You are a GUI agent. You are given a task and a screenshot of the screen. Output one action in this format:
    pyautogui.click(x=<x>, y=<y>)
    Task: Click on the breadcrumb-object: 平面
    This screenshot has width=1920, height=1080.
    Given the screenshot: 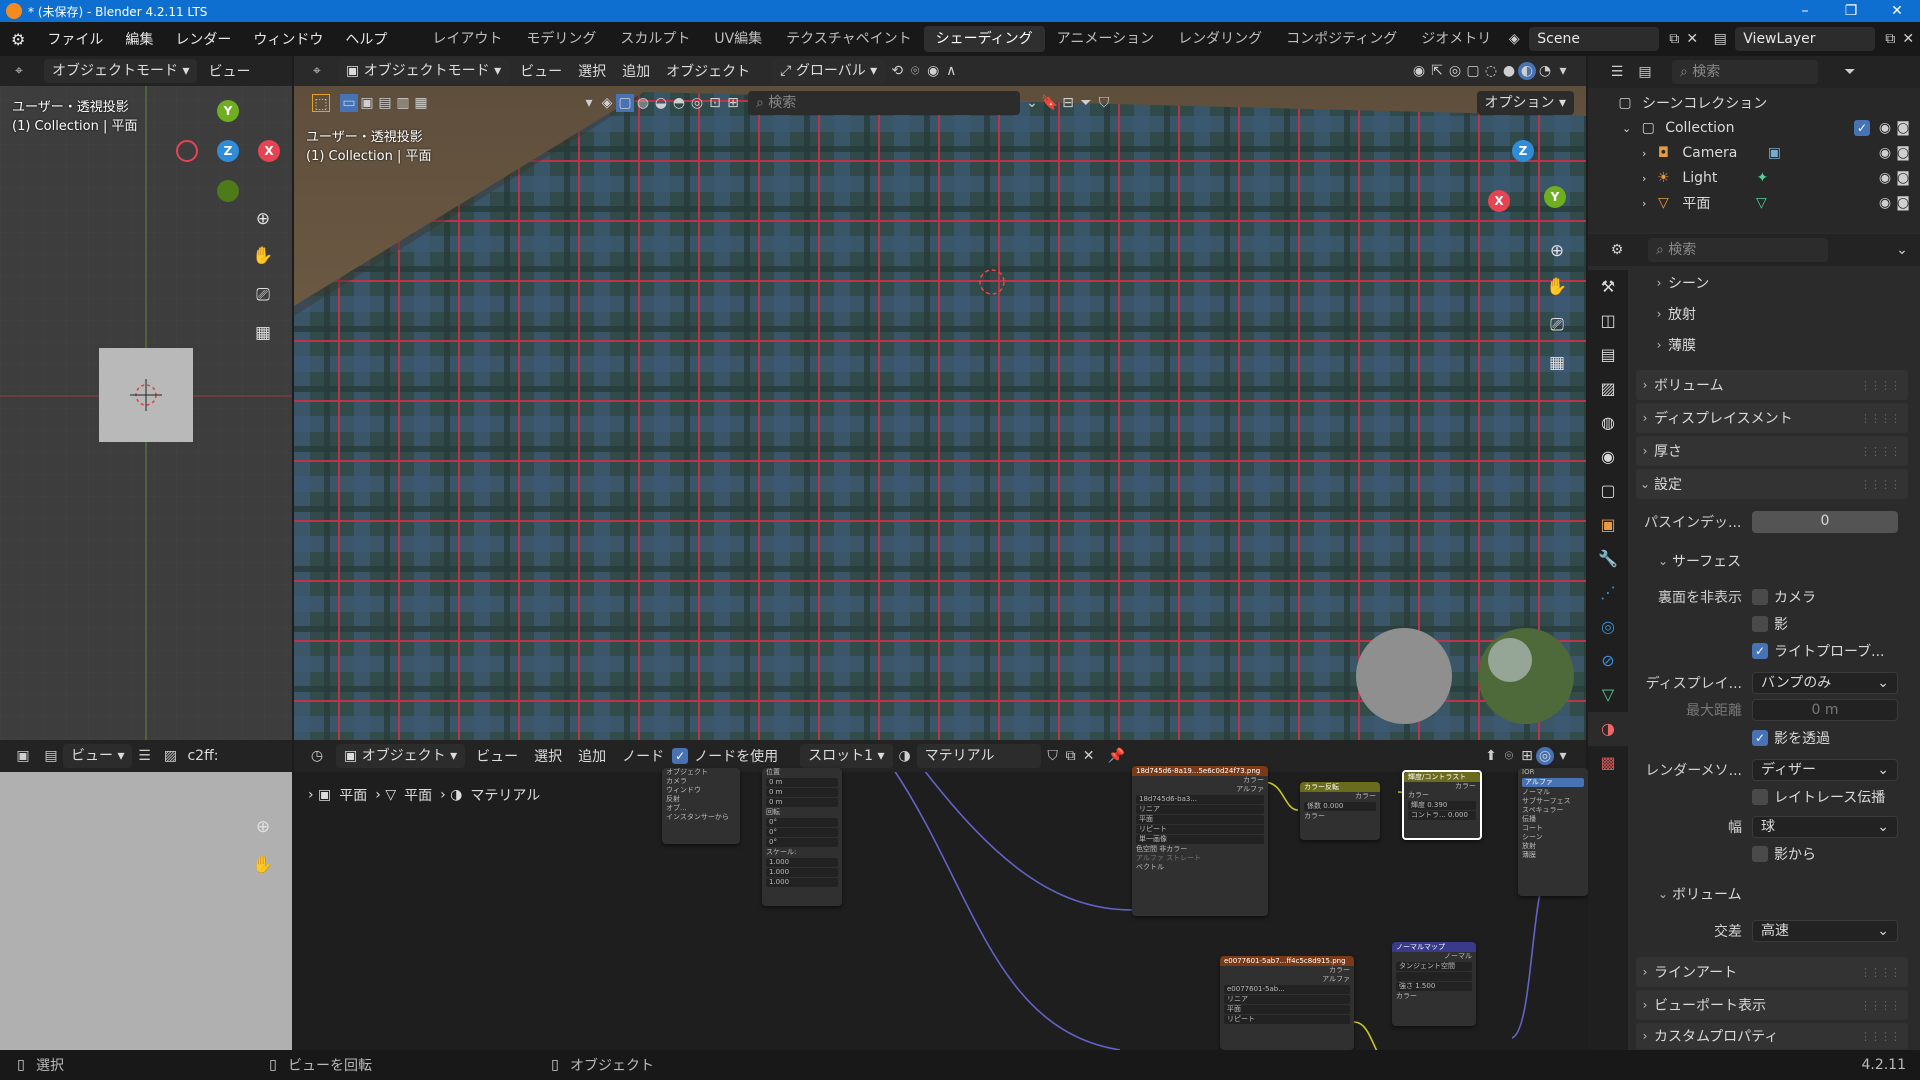 What is the action you would take?
    pyautogui.click(x=353, y=795)
    